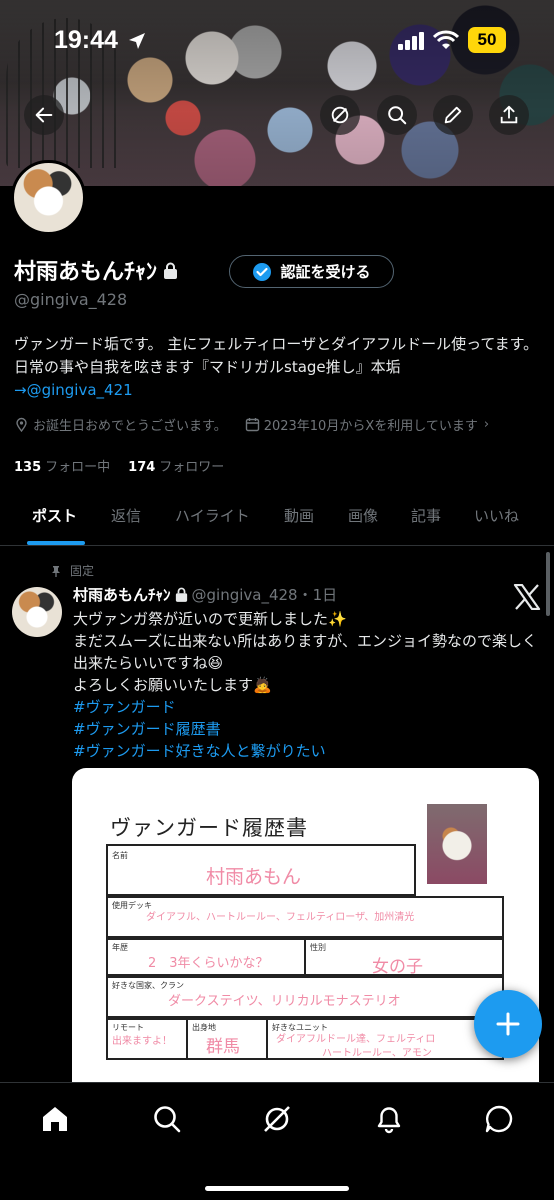 Image resolution: width=554 pixels, height=1200 pixels. What do you see at coordinates (137, 41) in the screenshot?
I see `location-arrow-icon` at bounding box center [137, 41].